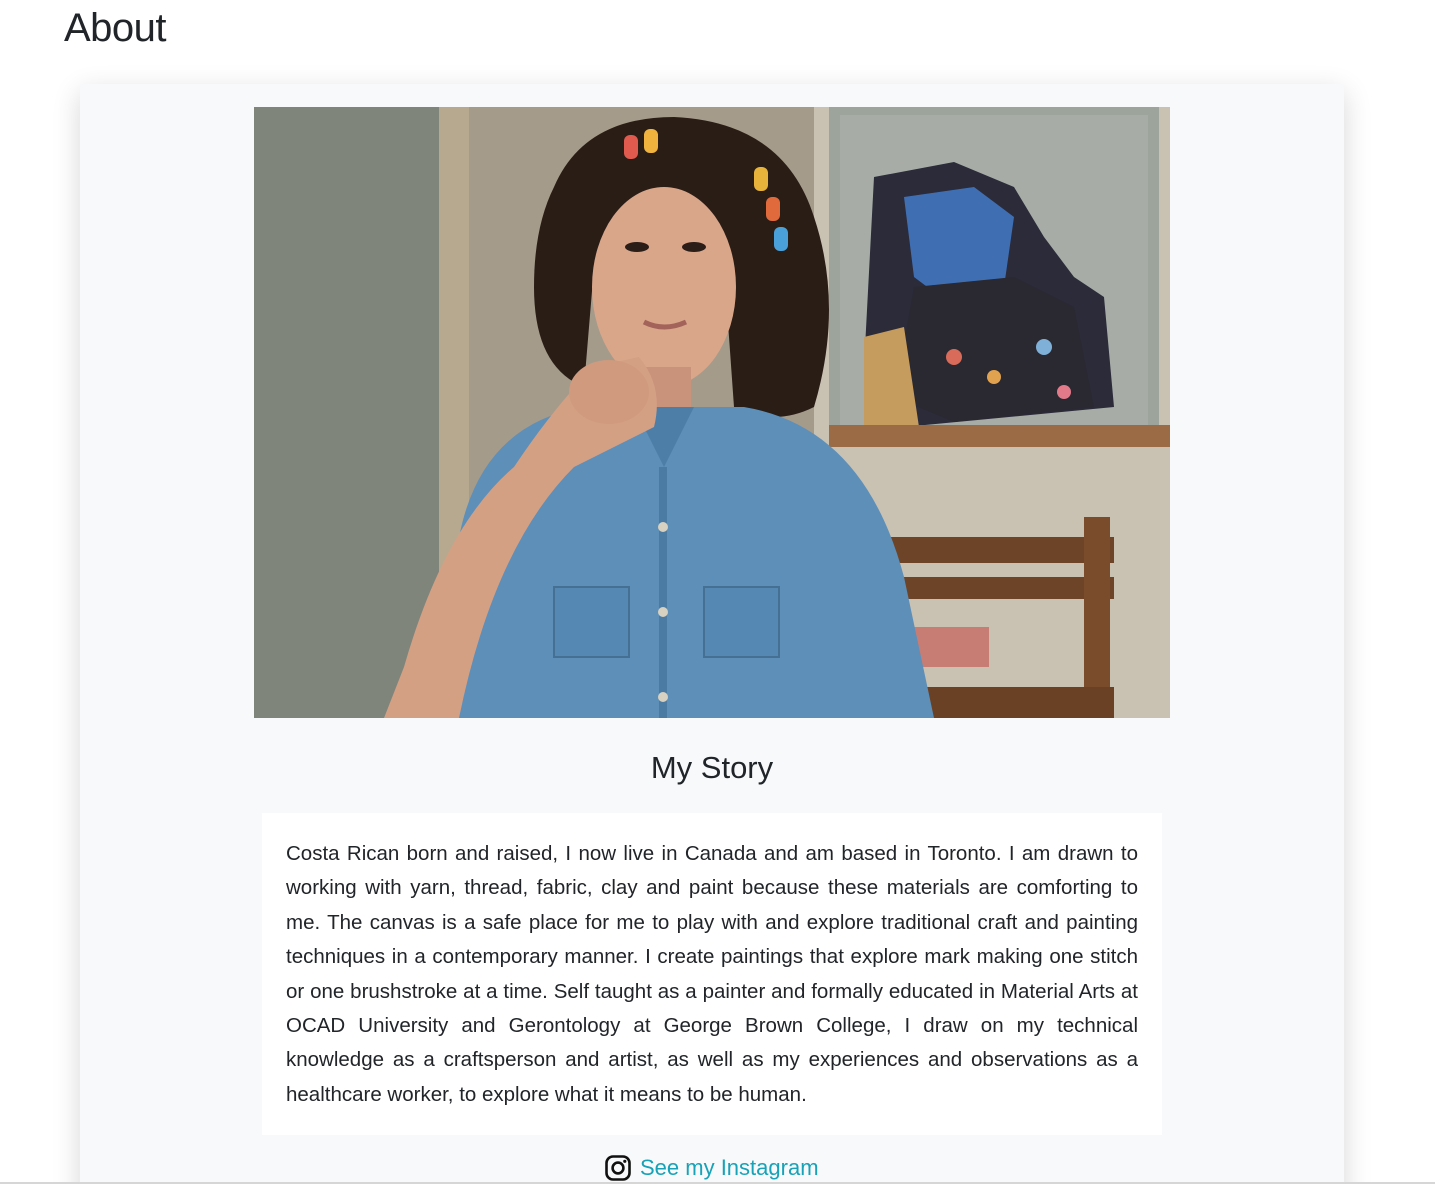 The height and width of the screenshot is (1184, 1435). I want to click on instagram-link-label: See my Instagram, so click(729, 1167).